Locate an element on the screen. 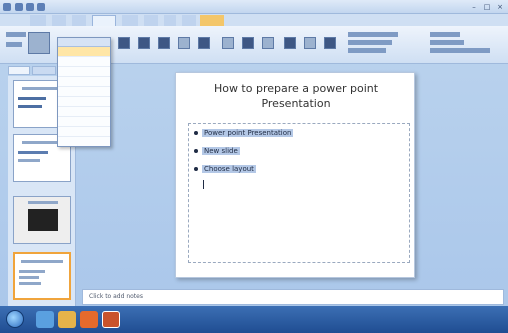  text-cursor is located at coordinates (203, 184).